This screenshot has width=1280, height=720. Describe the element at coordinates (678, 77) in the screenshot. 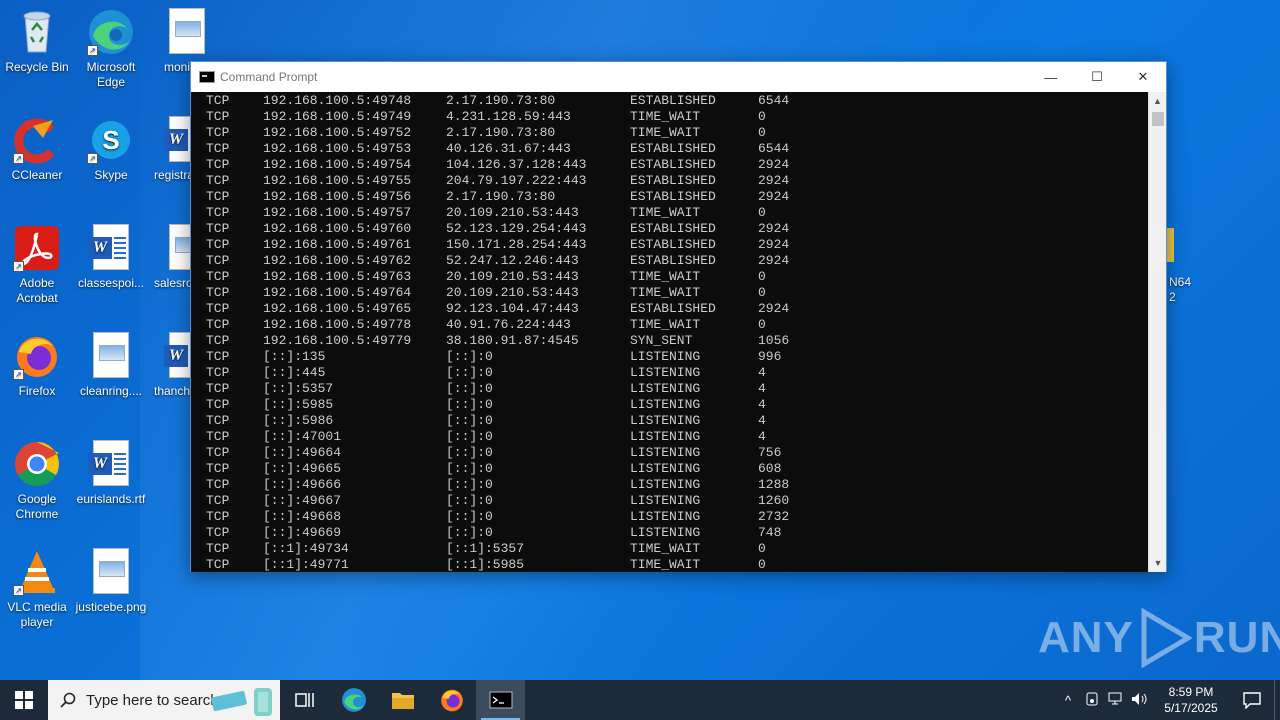

I see `window-titlebar: Command Prompt — ☐ ✕` at that location.